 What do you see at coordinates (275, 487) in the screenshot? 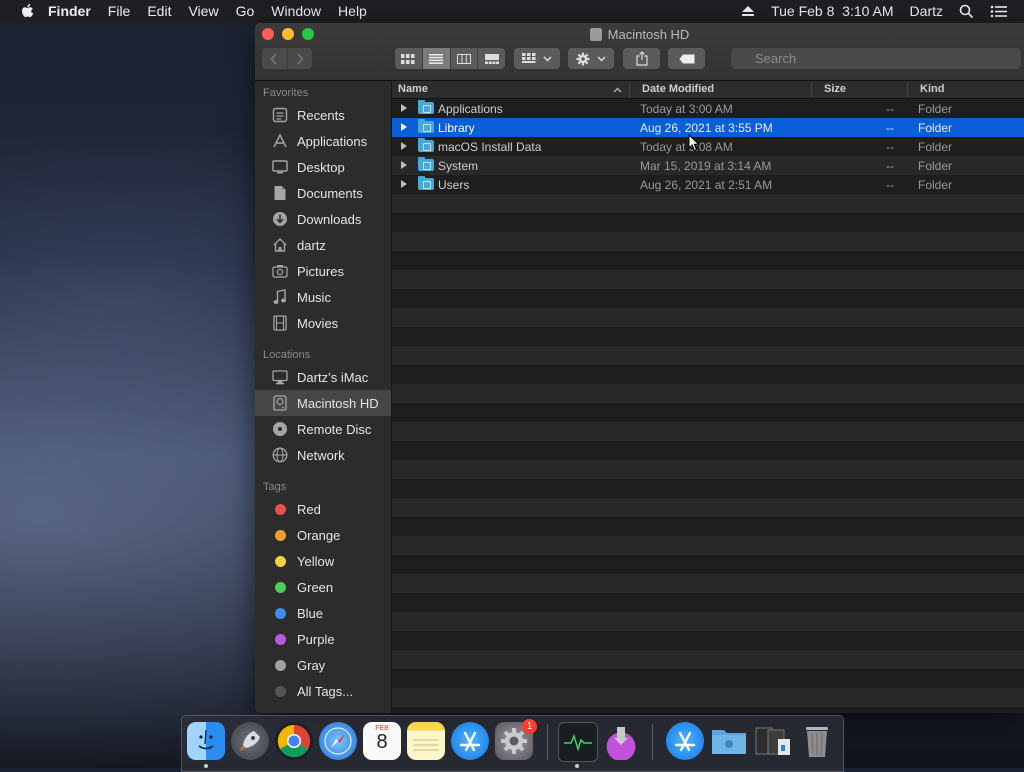
I see `sidebar-section-tags: Tags` at bounding box center [275, 487].